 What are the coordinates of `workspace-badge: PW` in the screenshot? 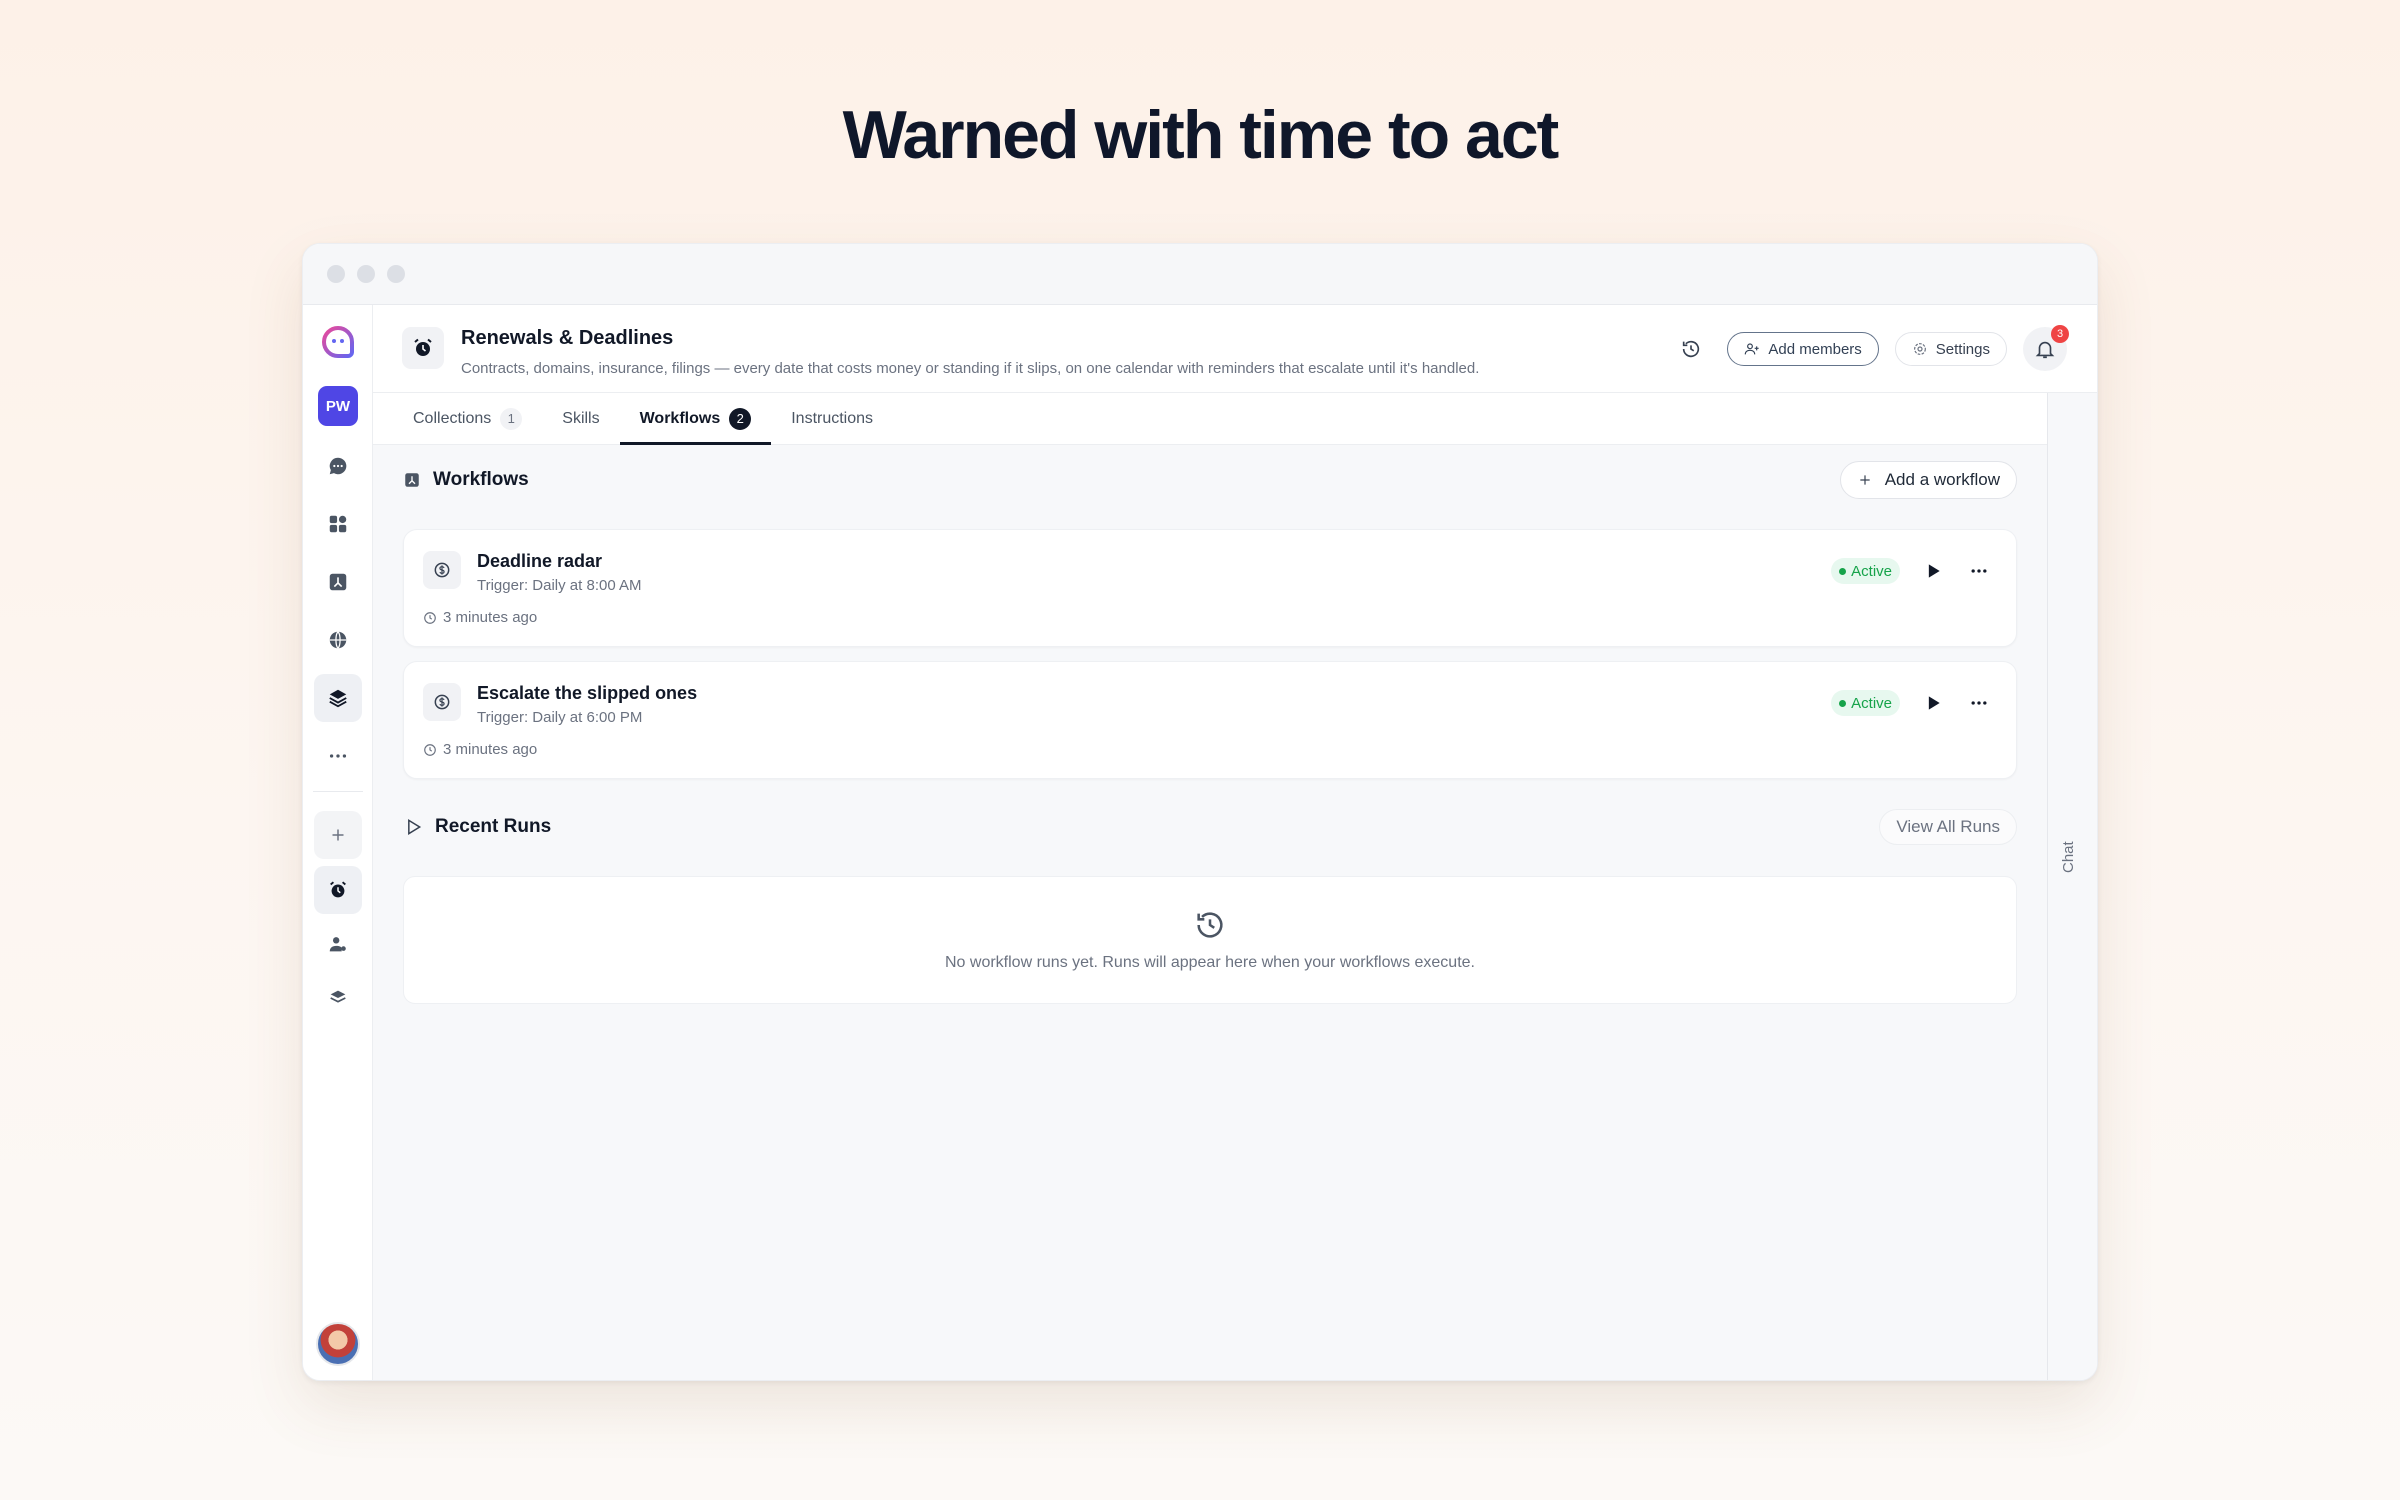 It's located at (338, 406).